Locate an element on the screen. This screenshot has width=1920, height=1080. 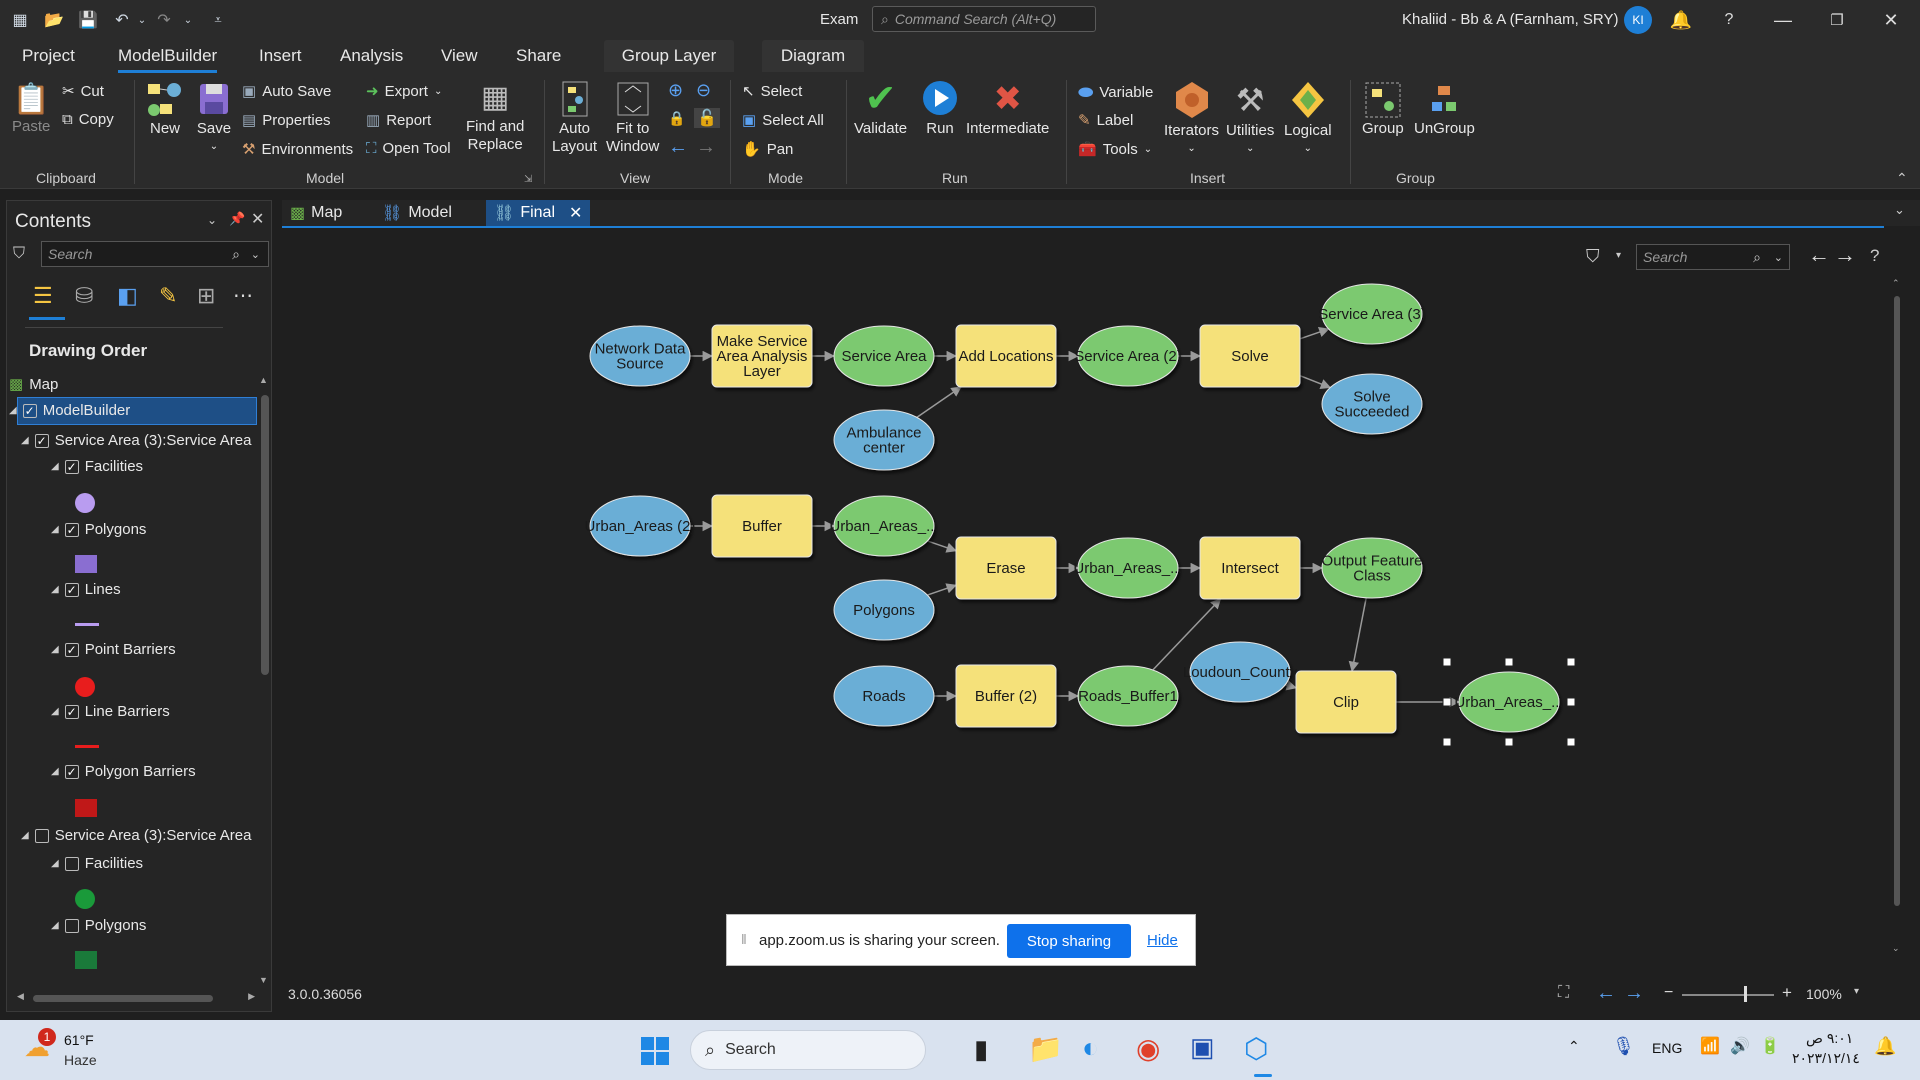
tree-item-service-area-group-2: ◢ Service Area (3):Service Area is located at coordinates (136, 835).